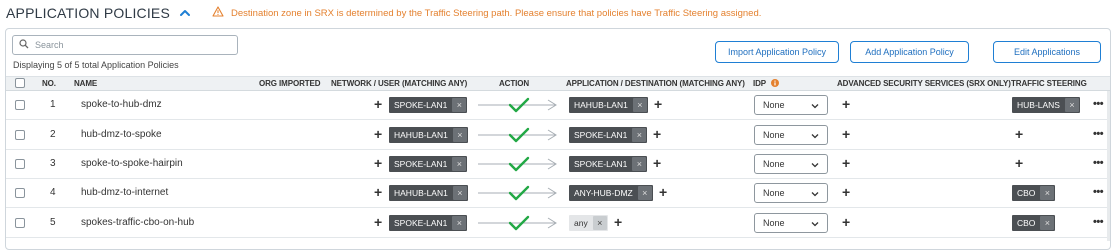 Image resolution: width=1114 pixels, height=250 pixels. What do you see at coordinates (775, 84) in the screenshot?
I see `info-icon` at bounding box center [775, 84].